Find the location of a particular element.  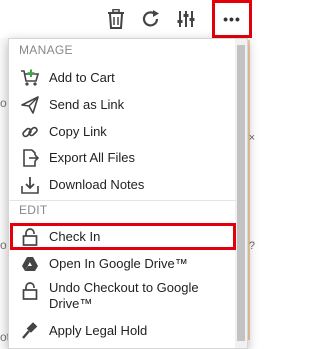

undo-checkout-item: Undo Checkout to Google Drive™ is located at coordinates (123, 298).